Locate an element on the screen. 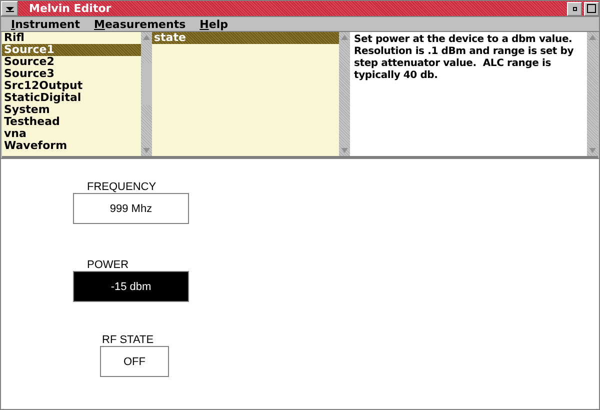  value-field: -15 dbm is located at coordinates (131, 286).